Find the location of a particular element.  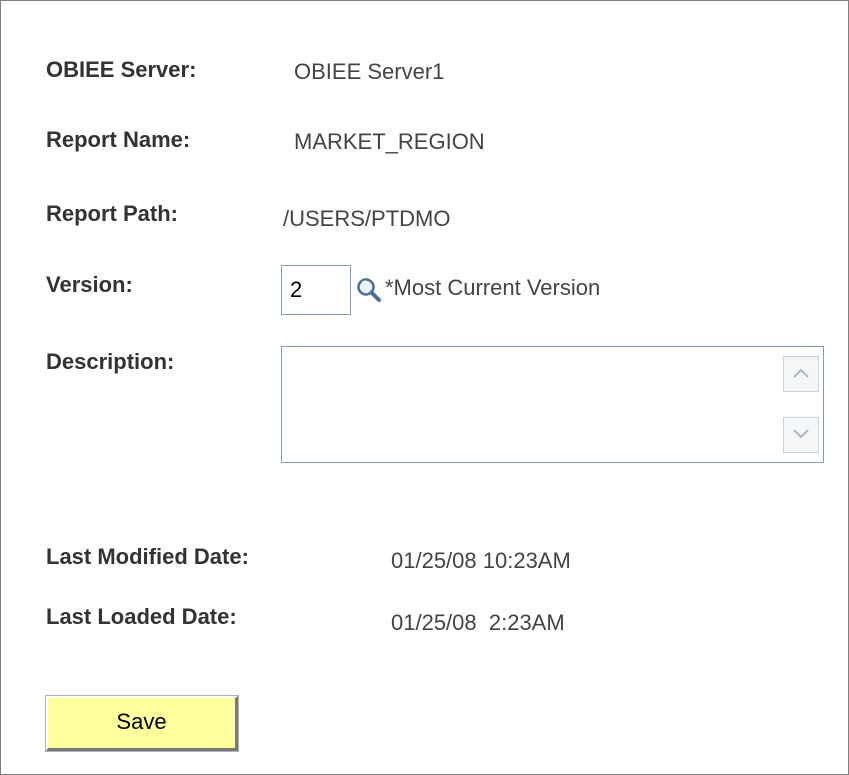

scroll-up-button is located at coordinates (801, 374).